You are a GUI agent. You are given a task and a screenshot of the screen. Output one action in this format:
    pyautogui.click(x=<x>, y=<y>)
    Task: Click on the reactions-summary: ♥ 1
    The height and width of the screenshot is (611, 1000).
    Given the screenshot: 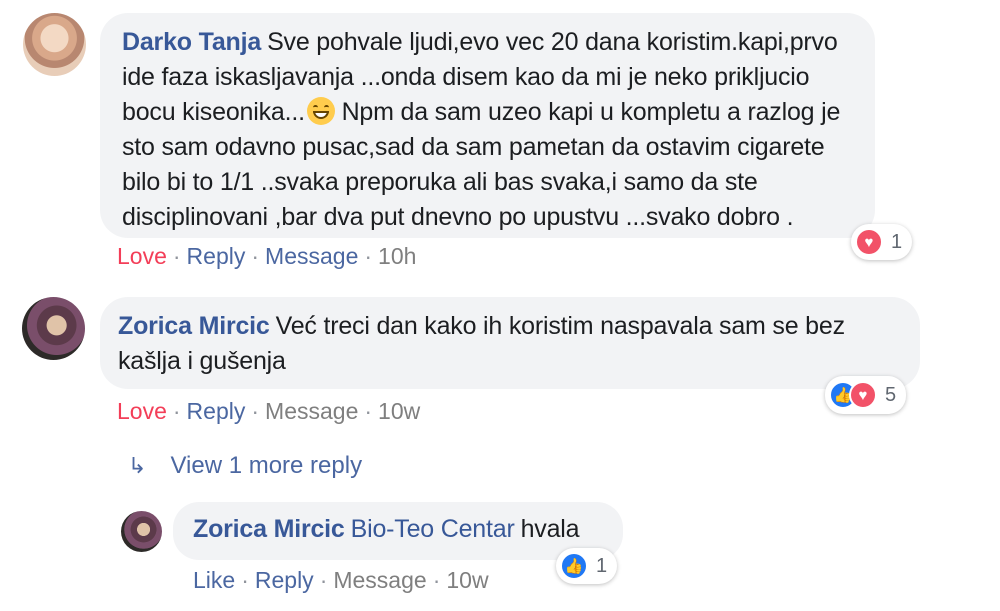 What is the action you would take?
    pyautogui.click(x=882, y=242)
    